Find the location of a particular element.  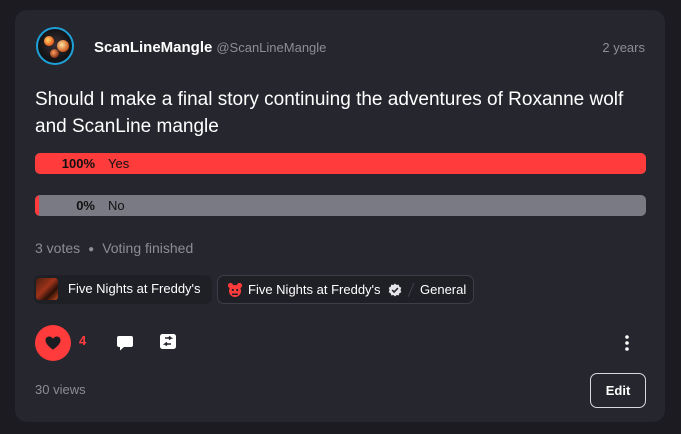

fnaf-thumbnail-icon is located at coordinates (47, 289).